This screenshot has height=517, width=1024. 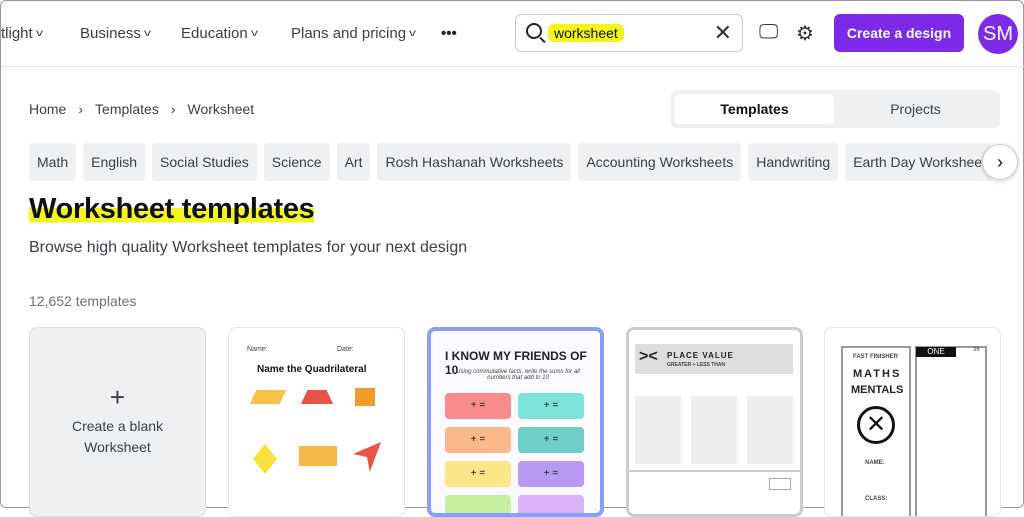 I want to click on multiply-icon: ✕, so click(x=876, y=425).